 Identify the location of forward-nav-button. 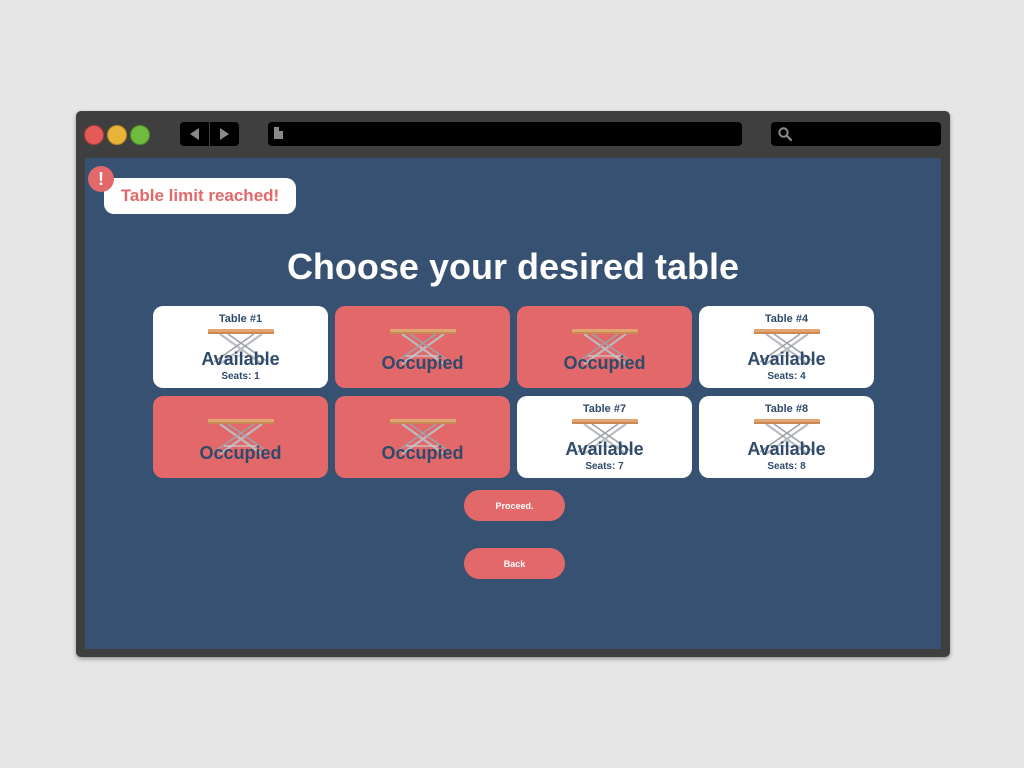
(224, 134).